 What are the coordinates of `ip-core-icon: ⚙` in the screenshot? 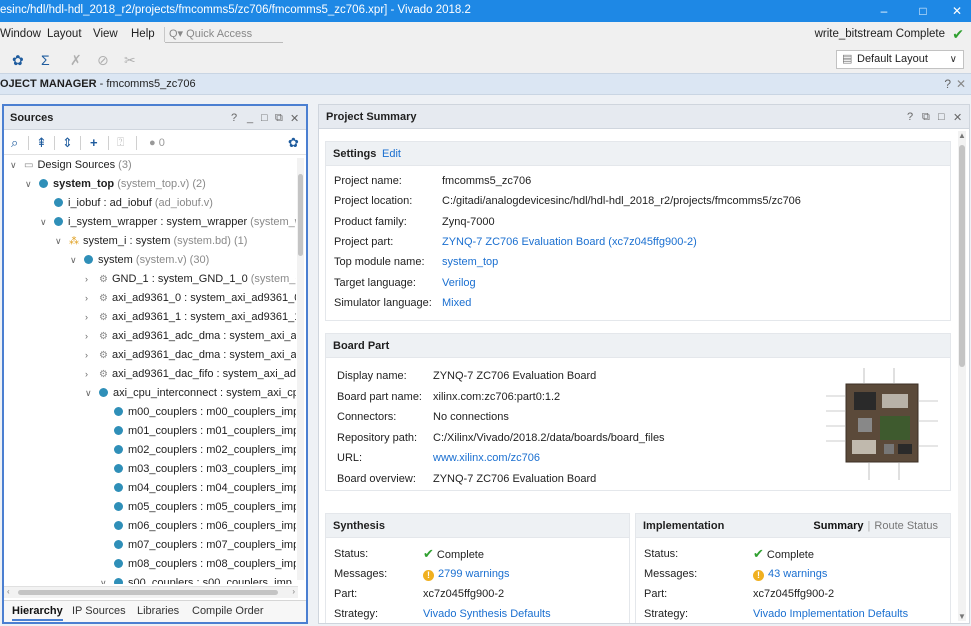 It's located at (103, 298).